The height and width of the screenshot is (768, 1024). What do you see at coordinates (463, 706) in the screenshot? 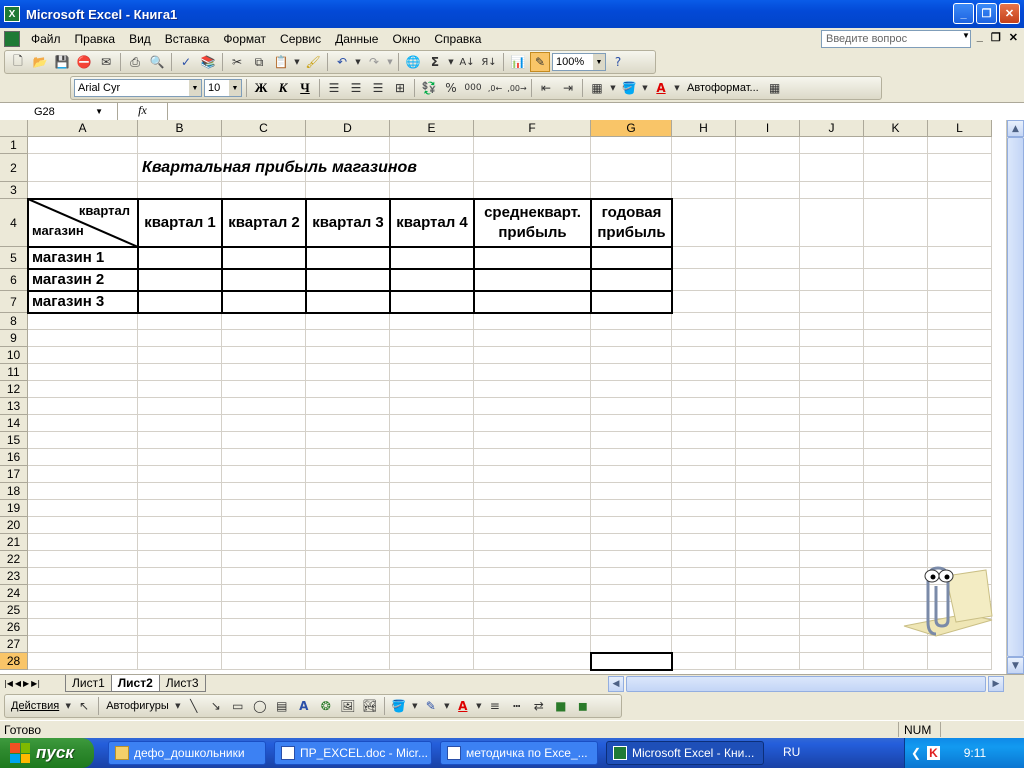
I see `font-color-draw-icon: A` at bounding box center [463, 706].